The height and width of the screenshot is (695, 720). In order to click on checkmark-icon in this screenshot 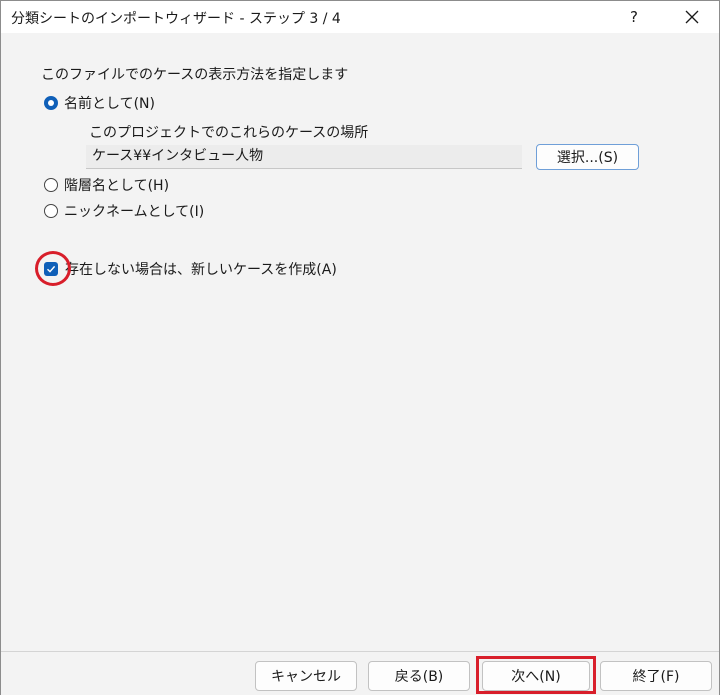, I will do `click(51, 269)`.